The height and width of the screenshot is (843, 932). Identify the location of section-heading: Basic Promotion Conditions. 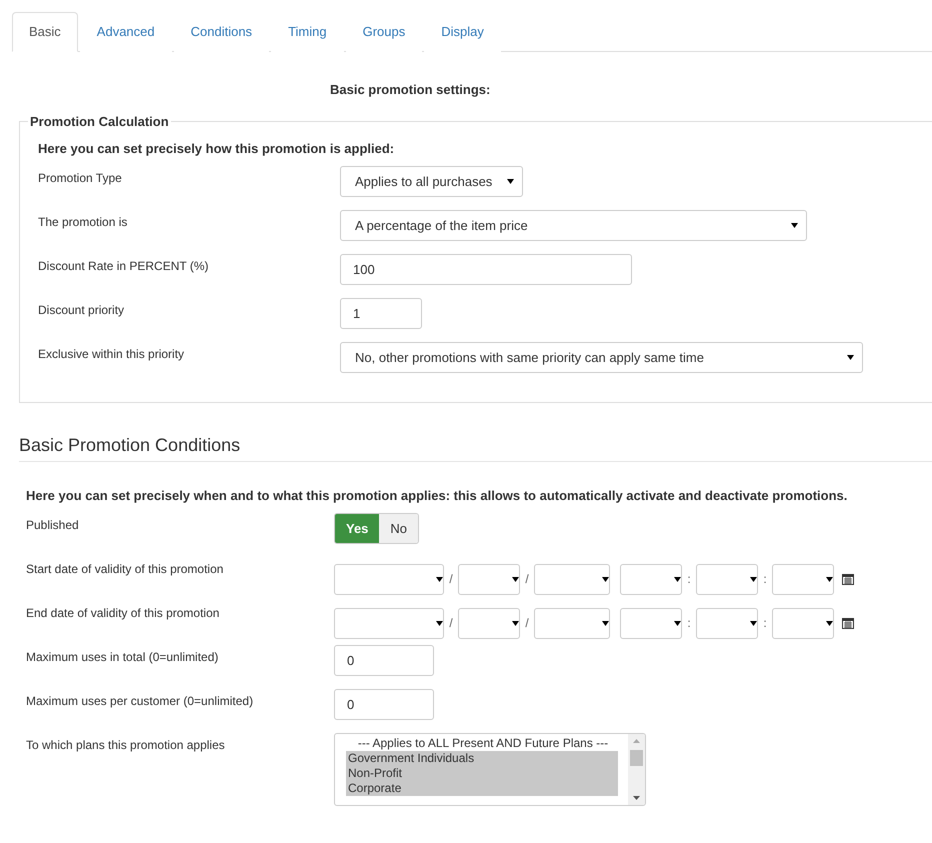
(475, 448).